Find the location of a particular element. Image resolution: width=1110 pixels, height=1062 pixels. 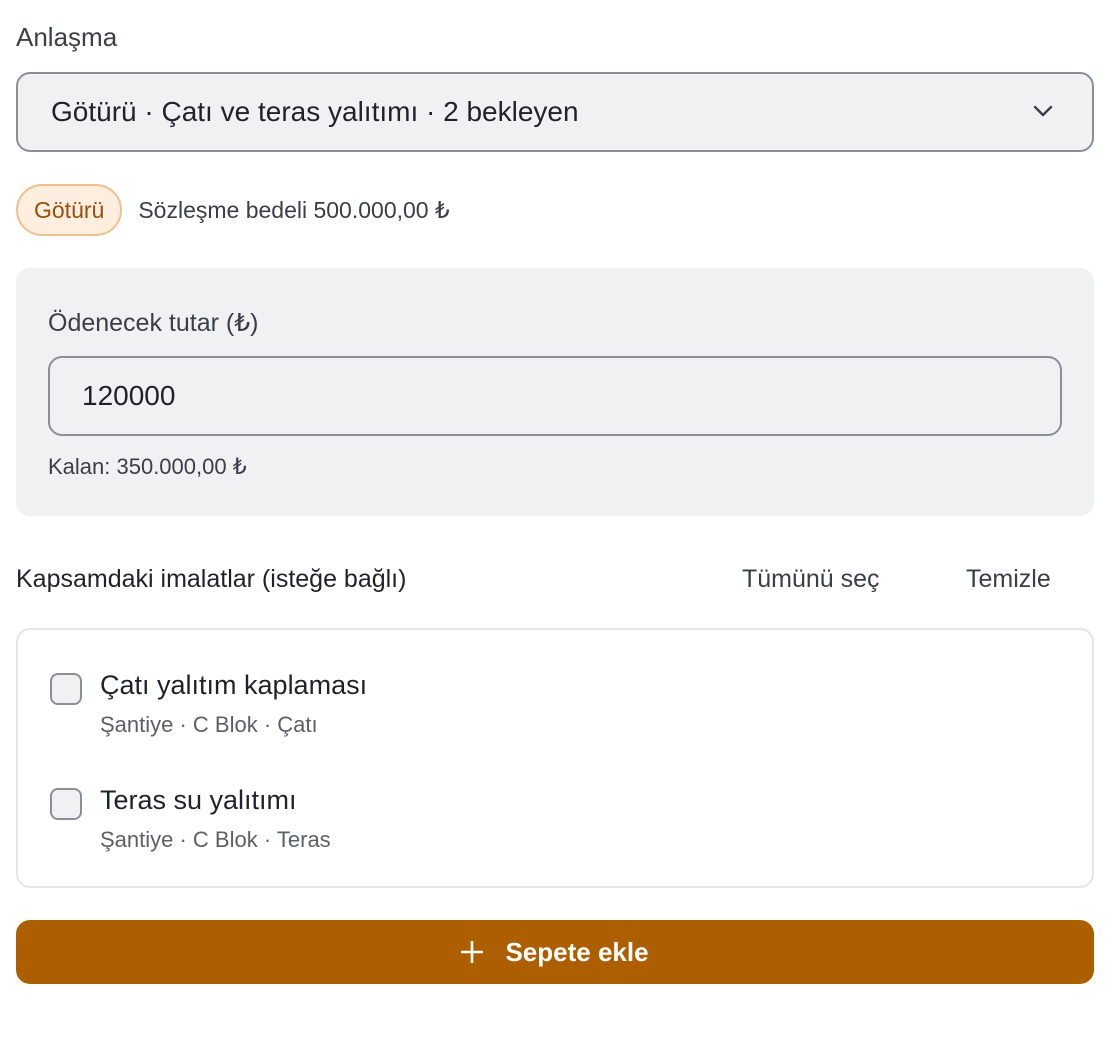

remaining-amount: Kalan: 350.000,00 ₺ is located at coordinates (147, 466).